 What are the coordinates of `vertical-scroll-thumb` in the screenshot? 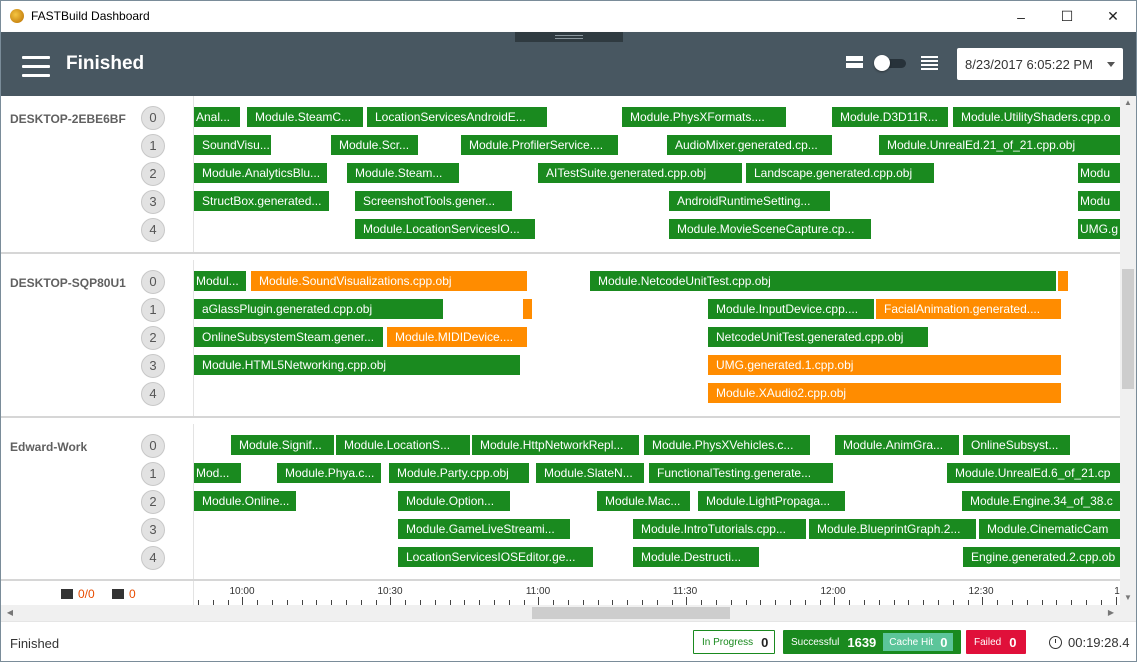 It's located at (1128, 329).